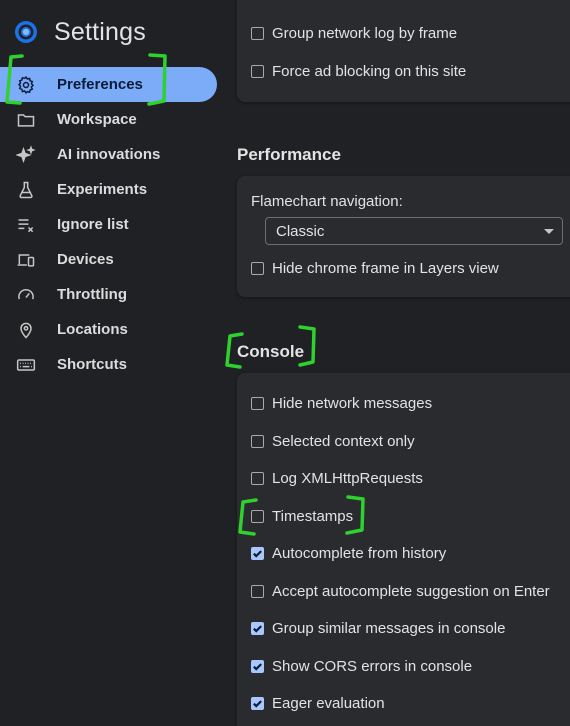  I want to click on option-timestamps: Timestamps, so click(302, 516).